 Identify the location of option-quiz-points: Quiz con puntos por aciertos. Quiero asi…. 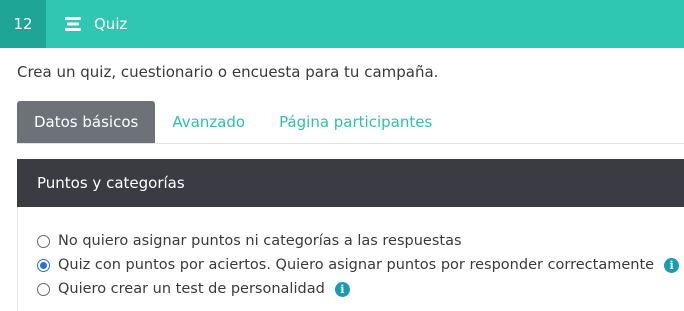
(358, 265).